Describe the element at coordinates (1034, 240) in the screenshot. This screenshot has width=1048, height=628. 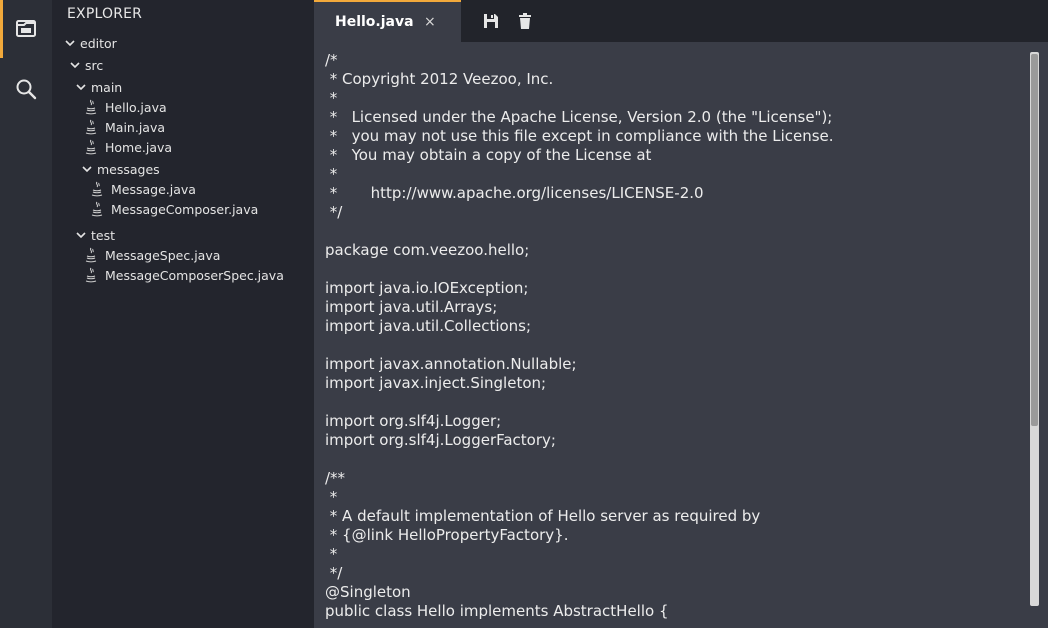
I see `scrollbar-thumb` at that location.